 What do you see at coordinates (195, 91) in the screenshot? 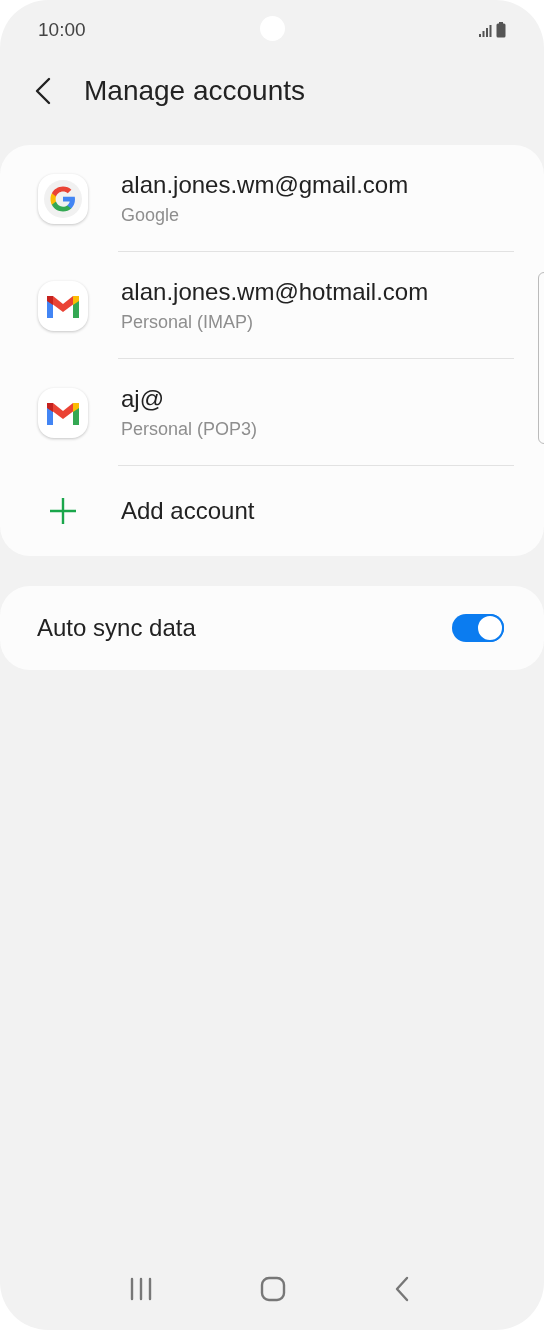
I see `page-title: Manage accounts` at bounding box center [195, 91].